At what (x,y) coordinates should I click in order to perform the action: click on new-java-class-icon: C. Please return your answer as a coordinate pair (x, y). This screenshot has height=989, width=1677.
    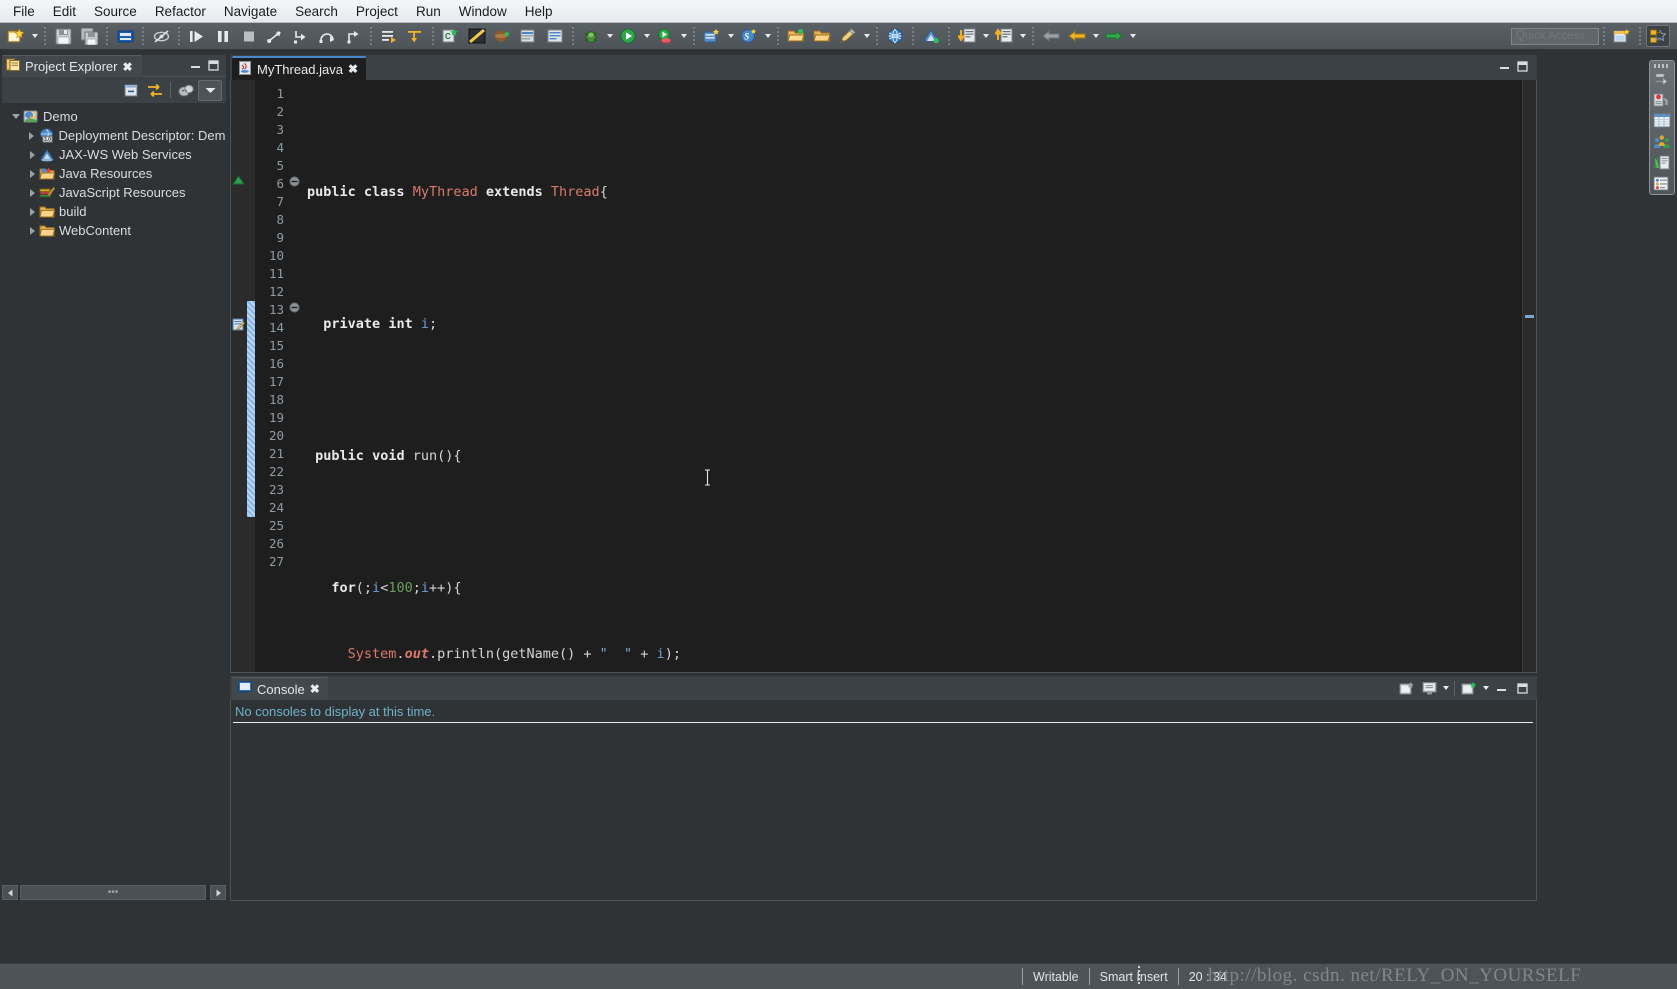
    Looking at the image, I should click on (451, 36).